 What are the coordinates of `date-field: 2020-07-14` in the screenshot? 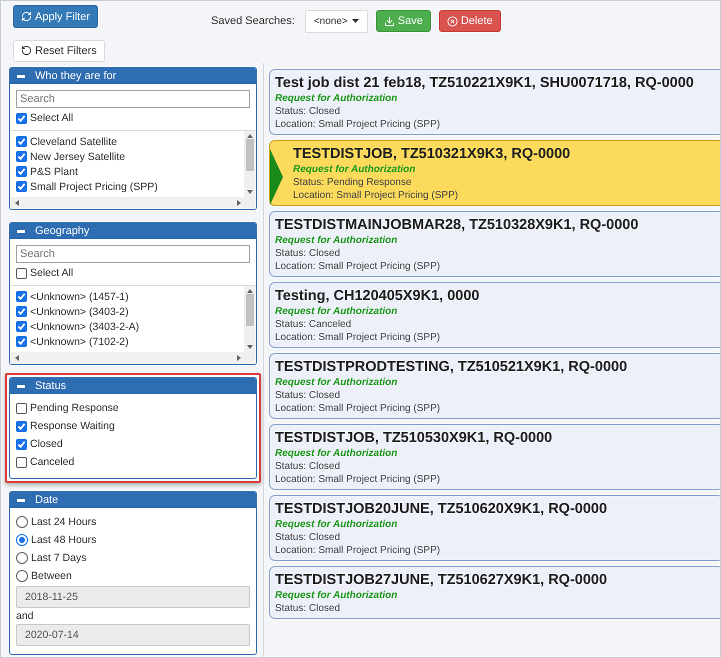 It's located at (133, 635).